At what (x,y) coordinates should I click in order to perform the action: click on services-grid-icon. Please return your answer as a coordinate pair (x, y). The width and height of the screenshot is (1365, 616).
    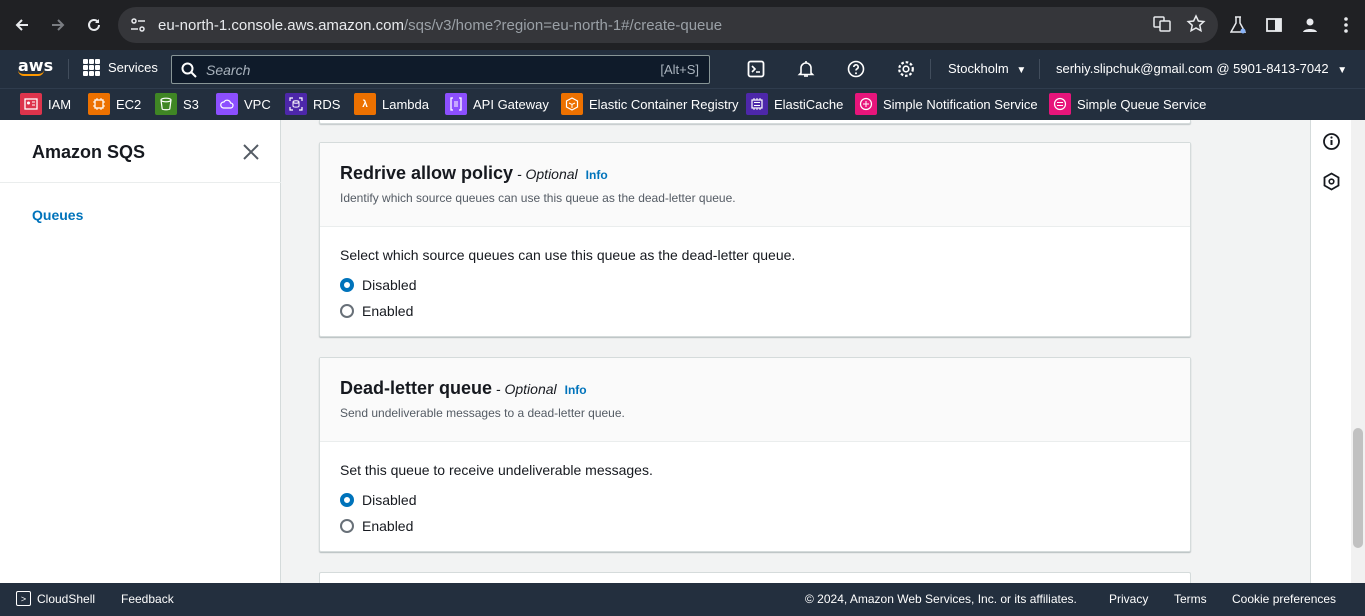
    Looking at the image, I should click on (91, 67).